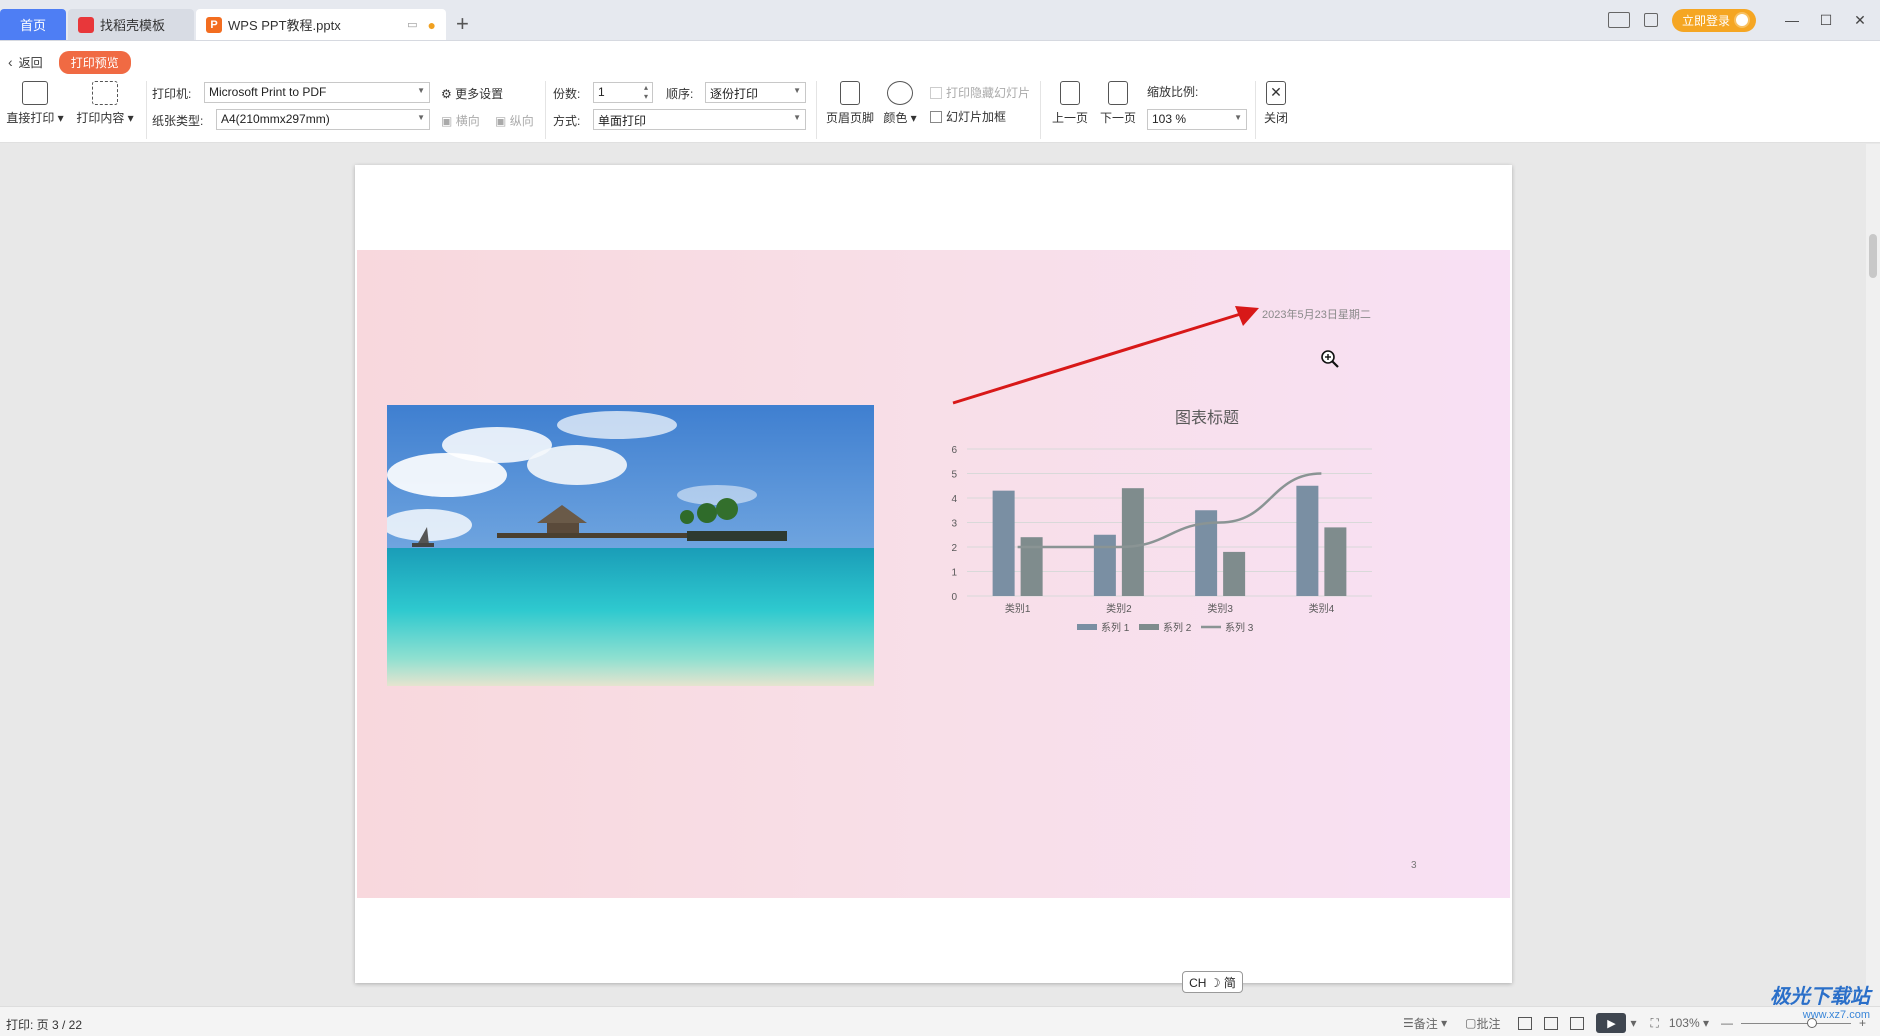  What do you see at coordinates (1197, 119) in the screenshot?
I see `zoom-select: 103 % ▼` at bounding box center [1197, 119].